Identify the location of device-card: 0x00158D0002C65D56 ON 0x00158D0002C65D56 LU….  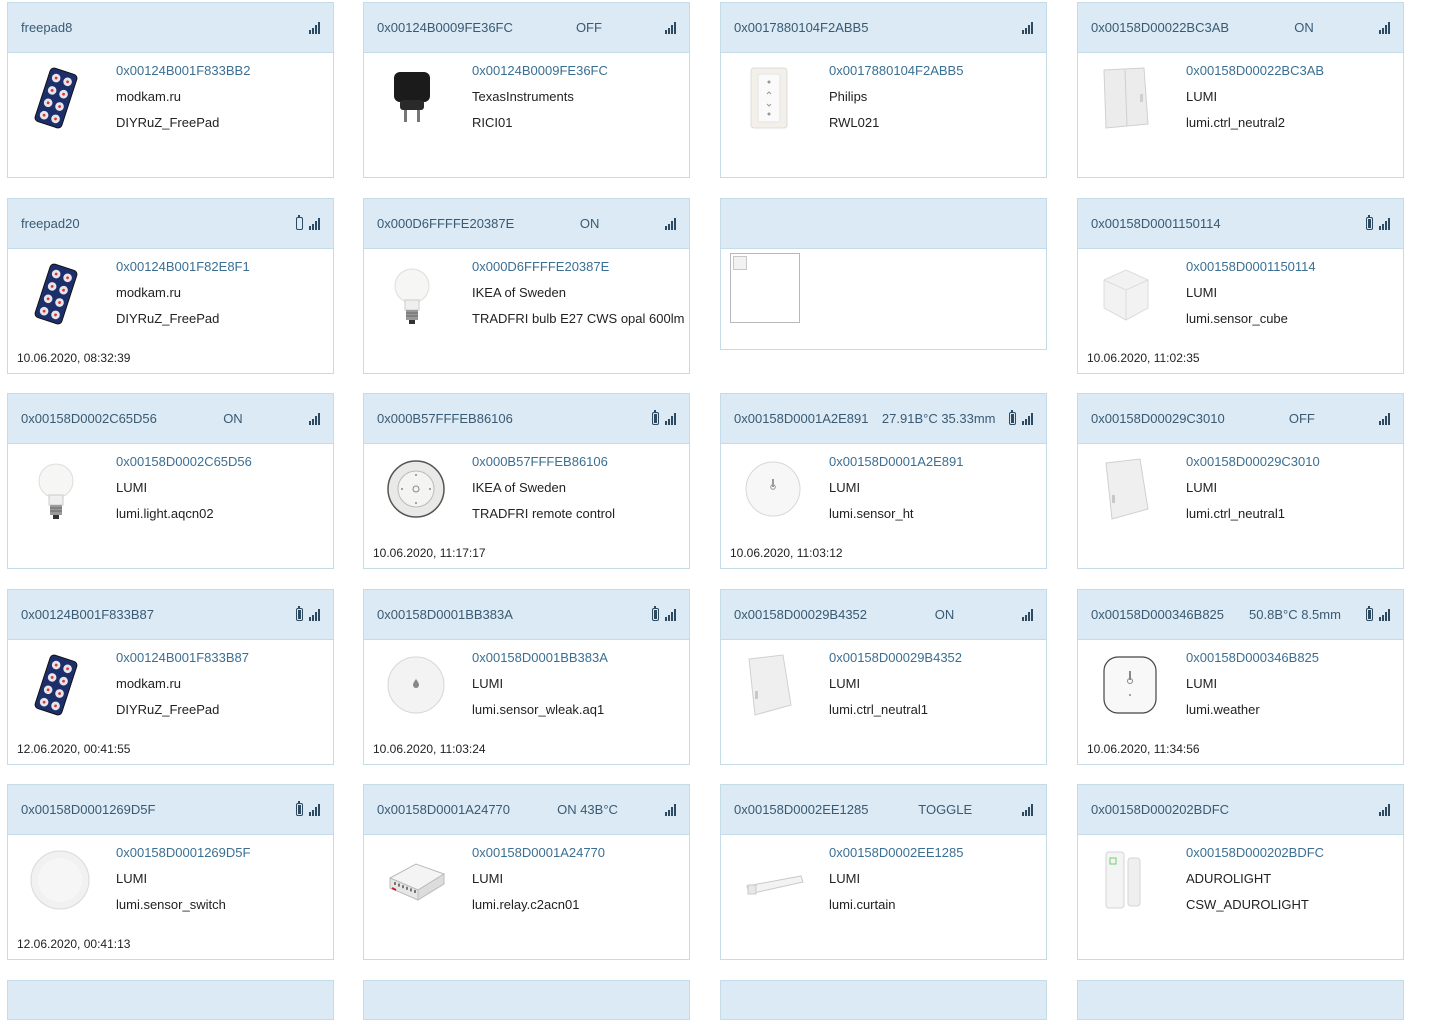
(170, 481).